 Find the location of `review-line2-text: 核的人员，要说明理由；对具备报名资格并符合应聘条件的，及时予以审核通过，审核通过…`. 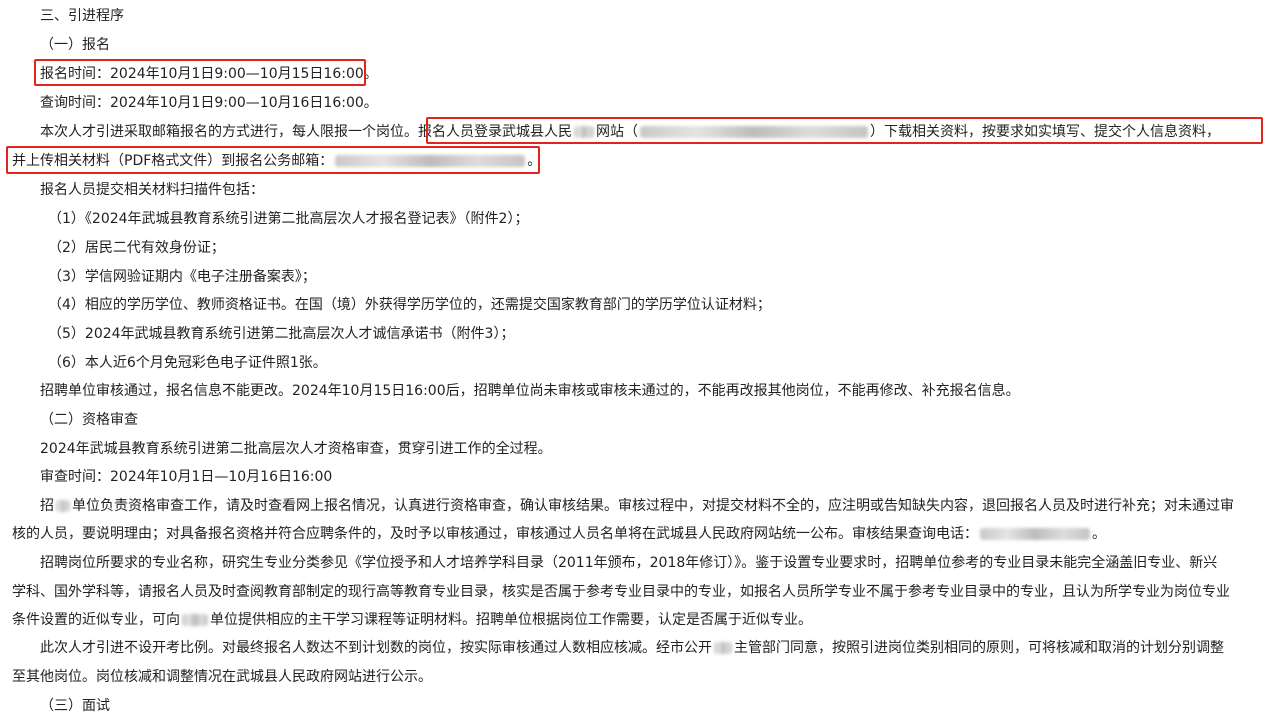

review-line2-text: 核的人员，要说明理由；对具备报名资格并符合应聘条件的，及时予以审核通过，审核通过… is located at coordinates (495, 534).